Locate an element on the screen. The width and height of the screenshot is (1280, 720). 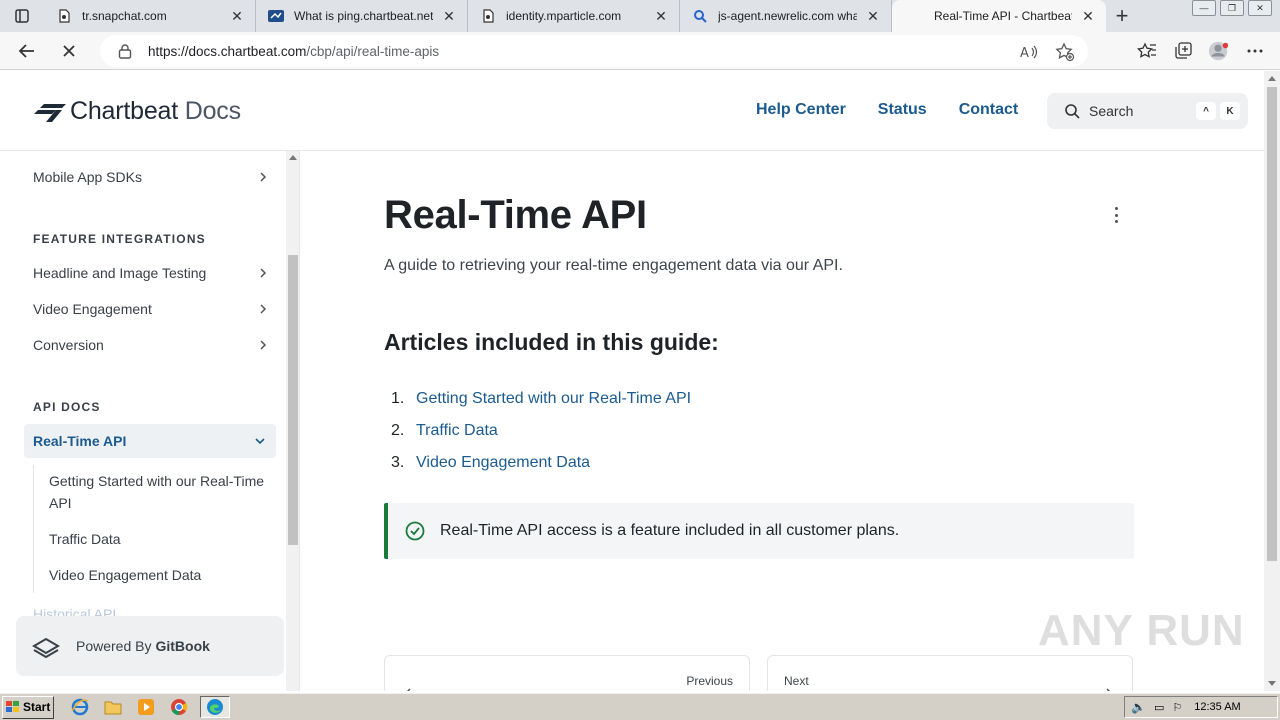
page-scroll-thumb is located at coordinates (1272, 324).